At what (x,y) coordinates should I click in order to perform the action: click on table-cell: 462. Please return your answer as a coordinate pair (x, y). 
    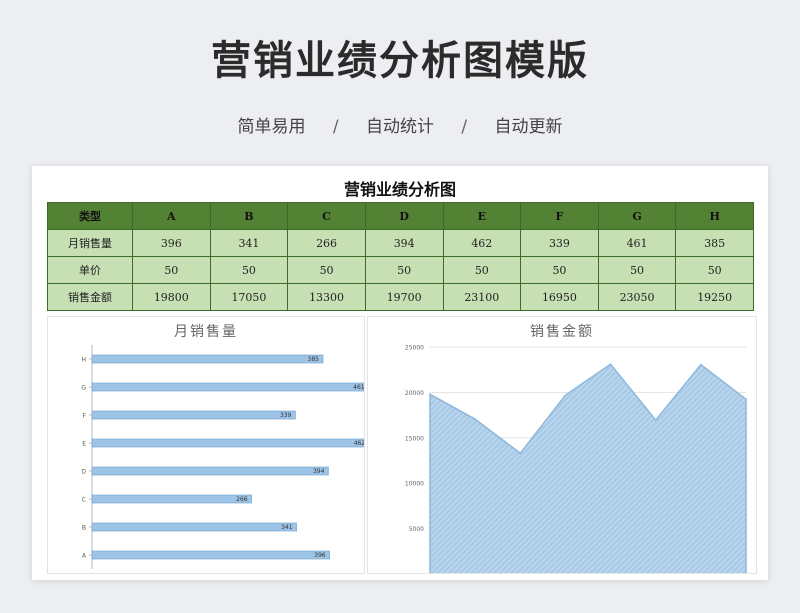
    Looking at the image, I should click on (482, 243).